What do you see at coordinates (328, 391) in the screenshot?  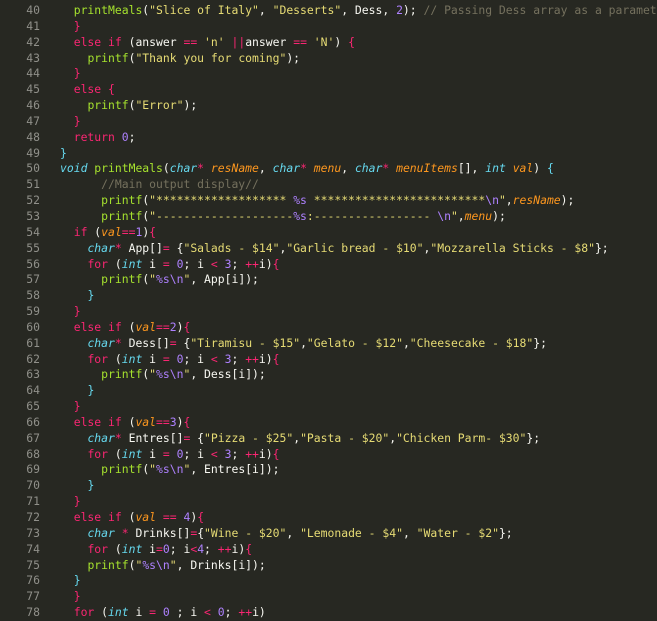 I see `code-line: 64 }` at bounding box center [328, 391].